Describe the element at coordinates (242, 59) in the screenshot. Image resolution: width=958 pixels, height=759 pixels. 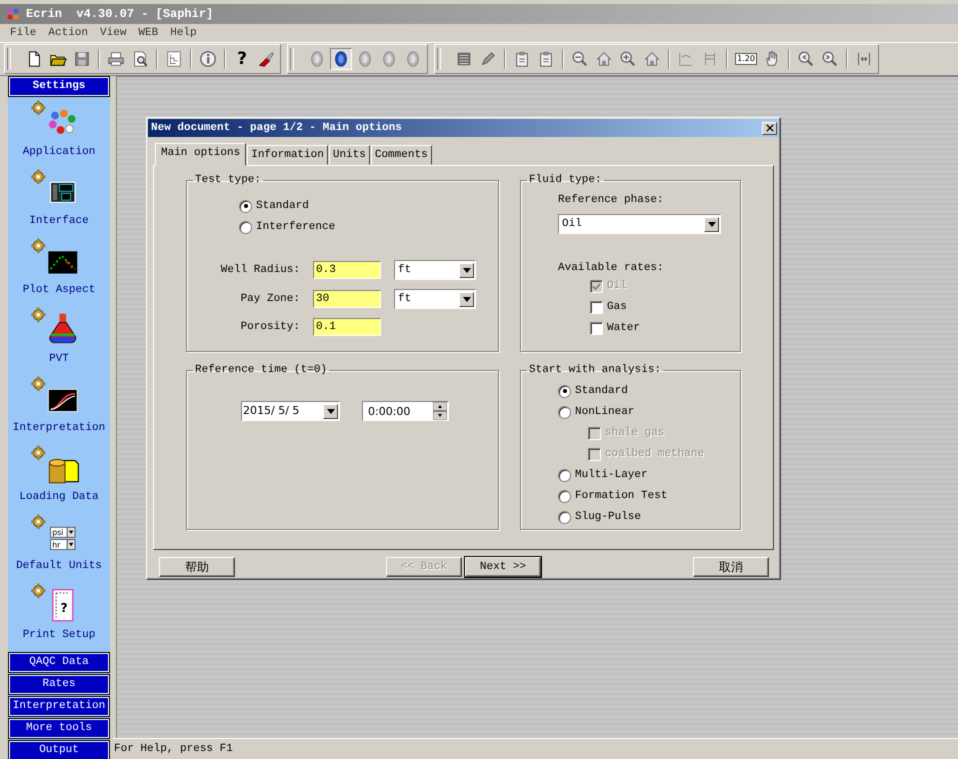
I see `help-button: ?` at that location.